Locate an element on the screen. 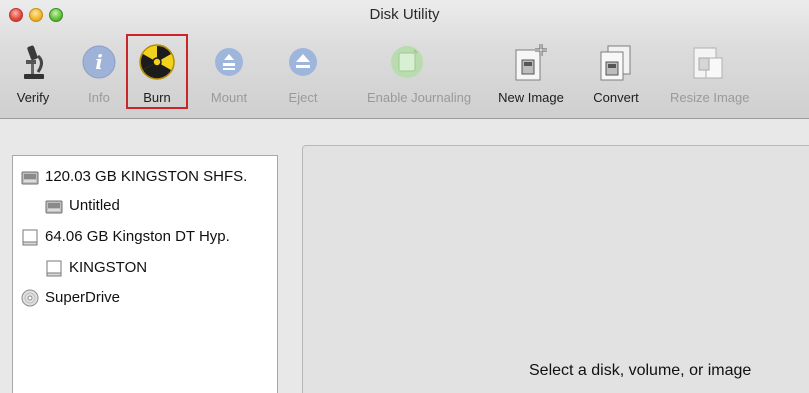  mount-icon is located at coordinates (229, 62).